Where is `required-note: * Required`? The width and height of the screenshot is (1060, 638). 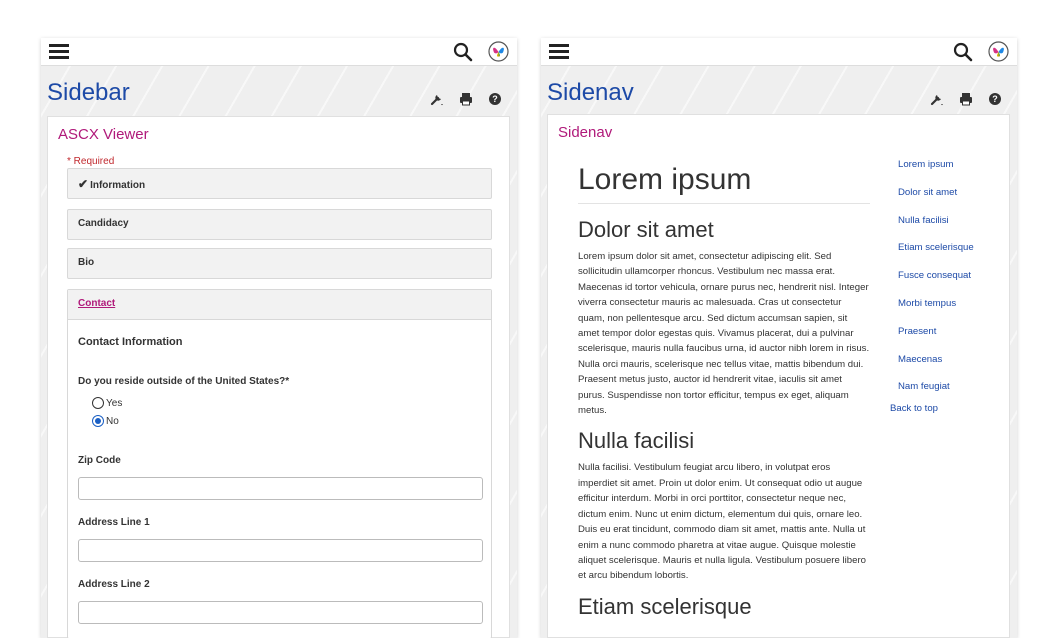 required-note: * Required is located at coordinates (91, 161).